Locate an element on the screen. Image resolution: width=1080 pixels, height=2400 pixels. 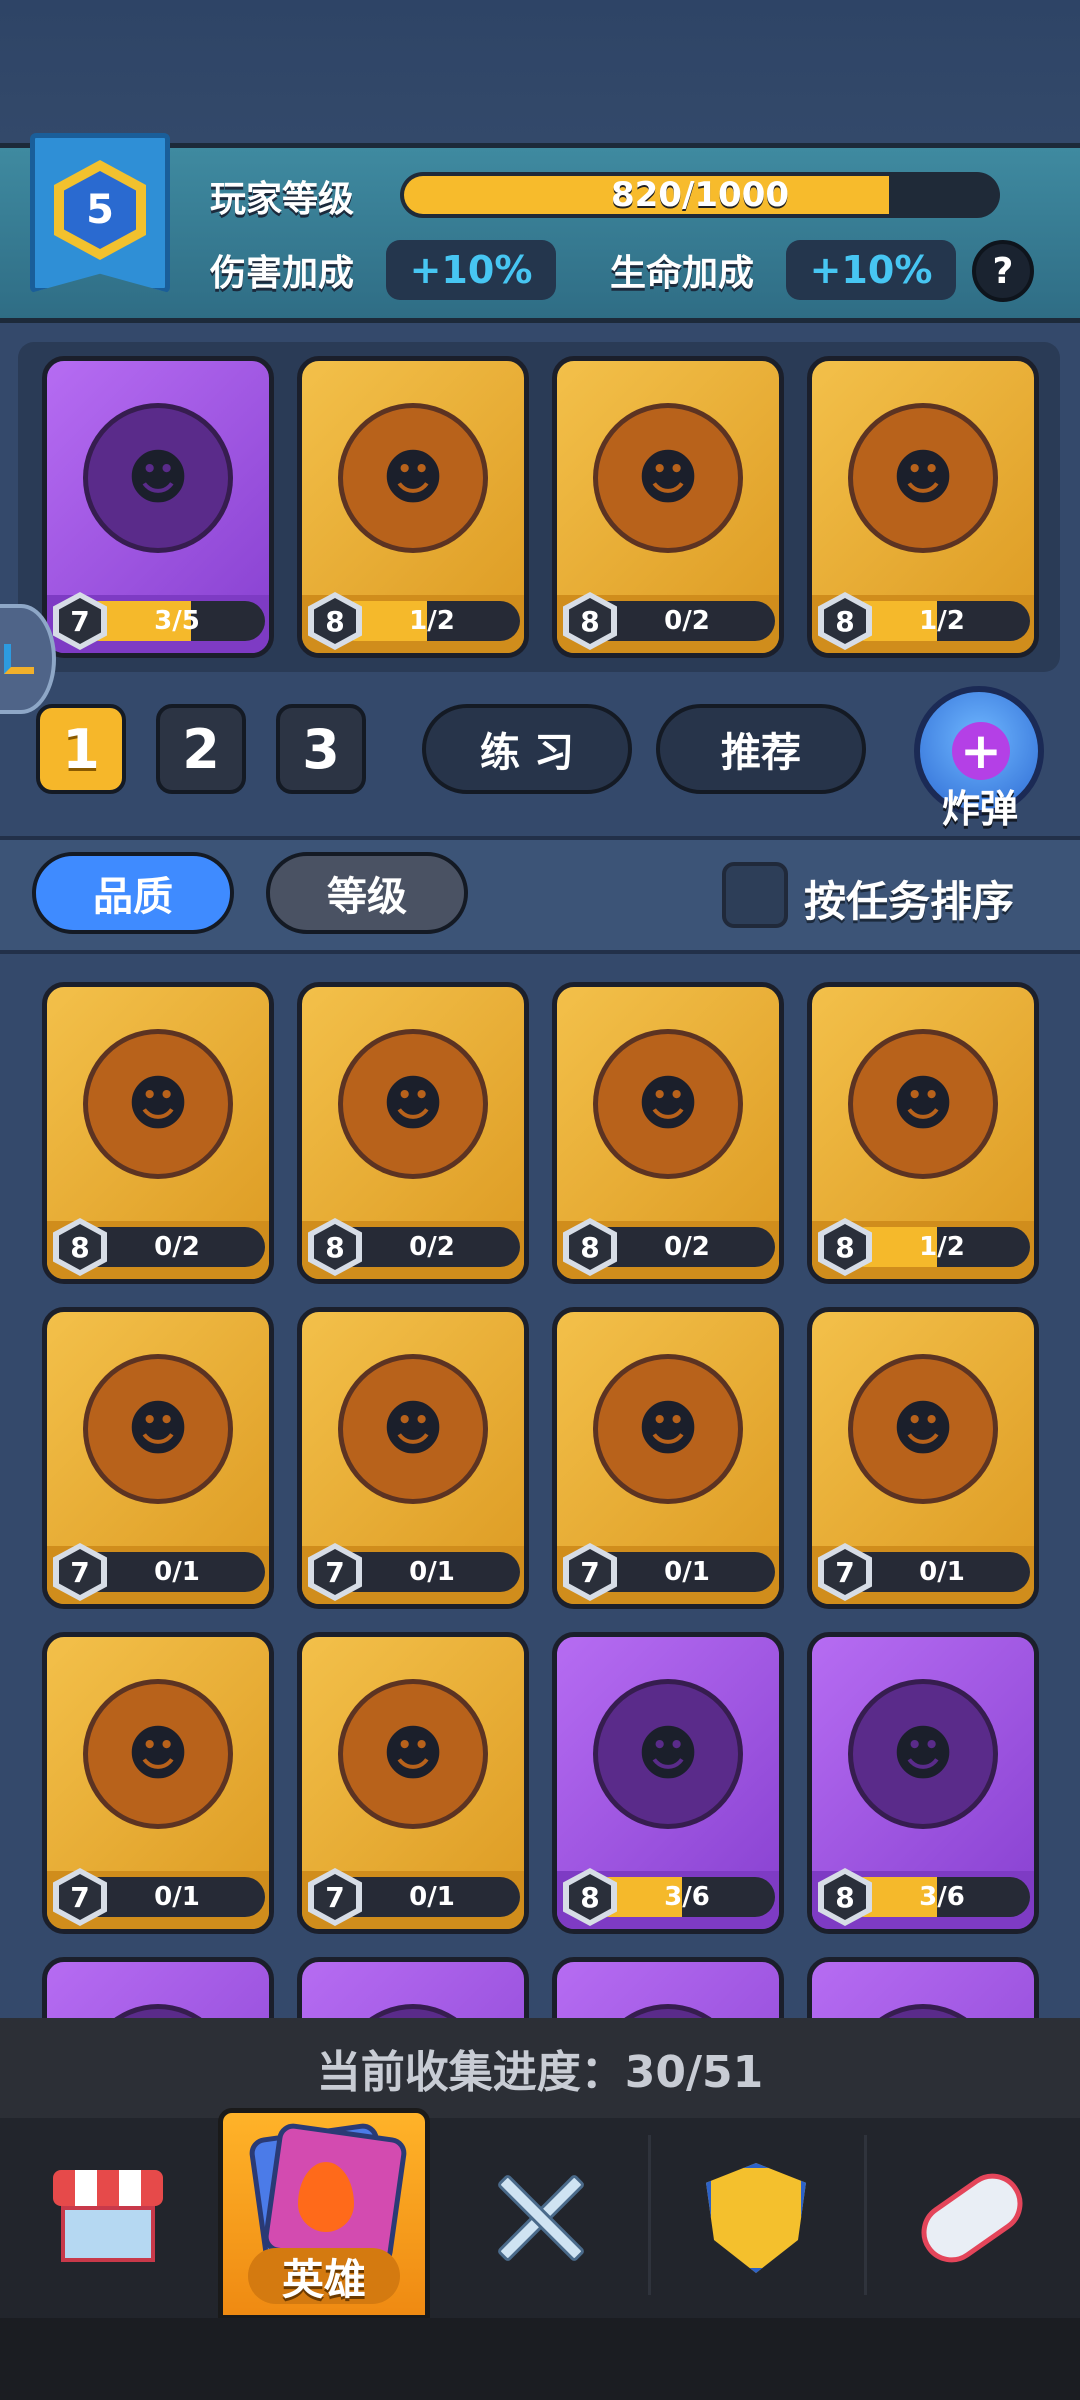
xp-progress-bar: 820/1000 is located at coordinates (700, 195).